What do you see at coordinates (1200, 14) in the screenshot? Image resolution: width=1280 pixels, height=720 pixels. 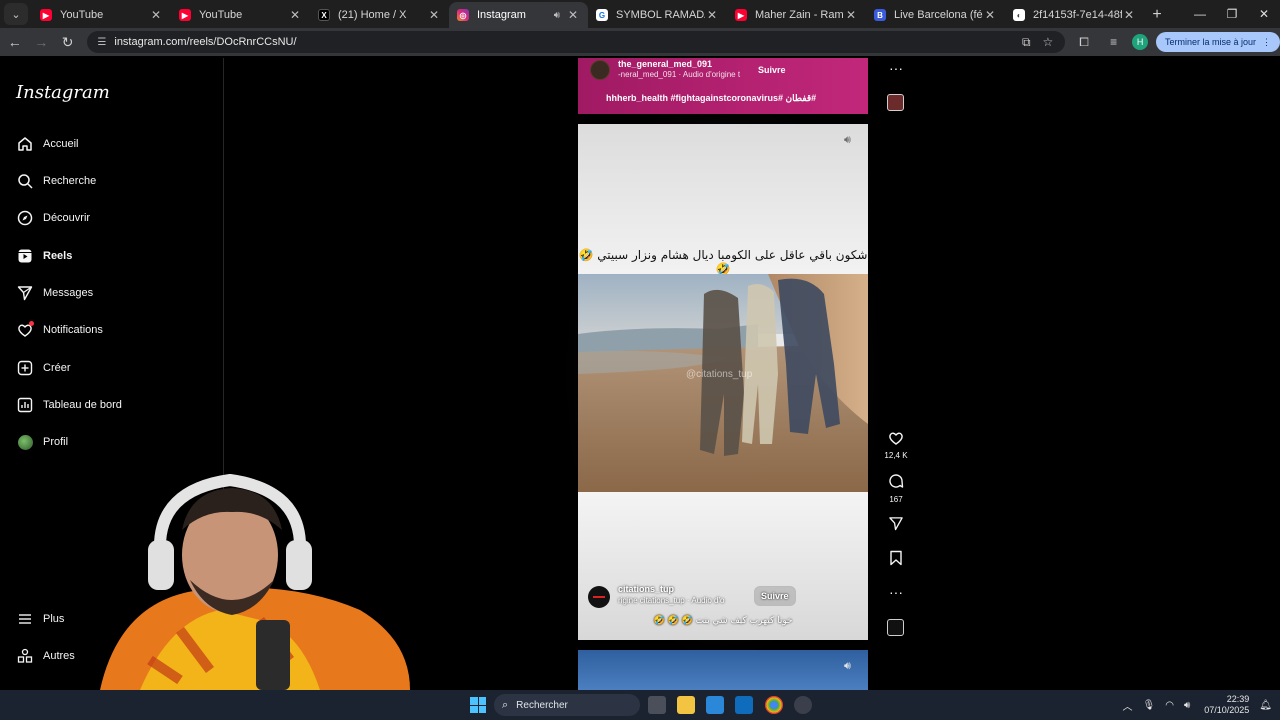 I see `minimize-icon: —` at bounding box center [1200, 14].